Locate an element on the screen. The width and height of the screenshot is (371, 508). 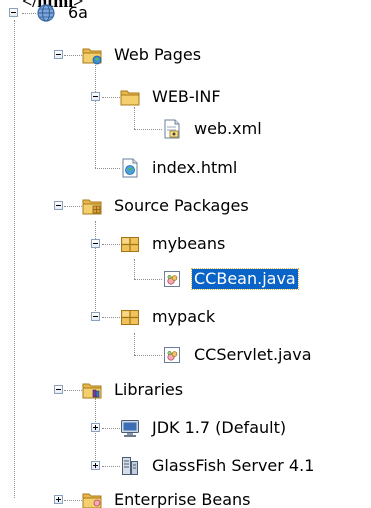
collapse-toggle-web-pages is located at coordinates (58, 54).